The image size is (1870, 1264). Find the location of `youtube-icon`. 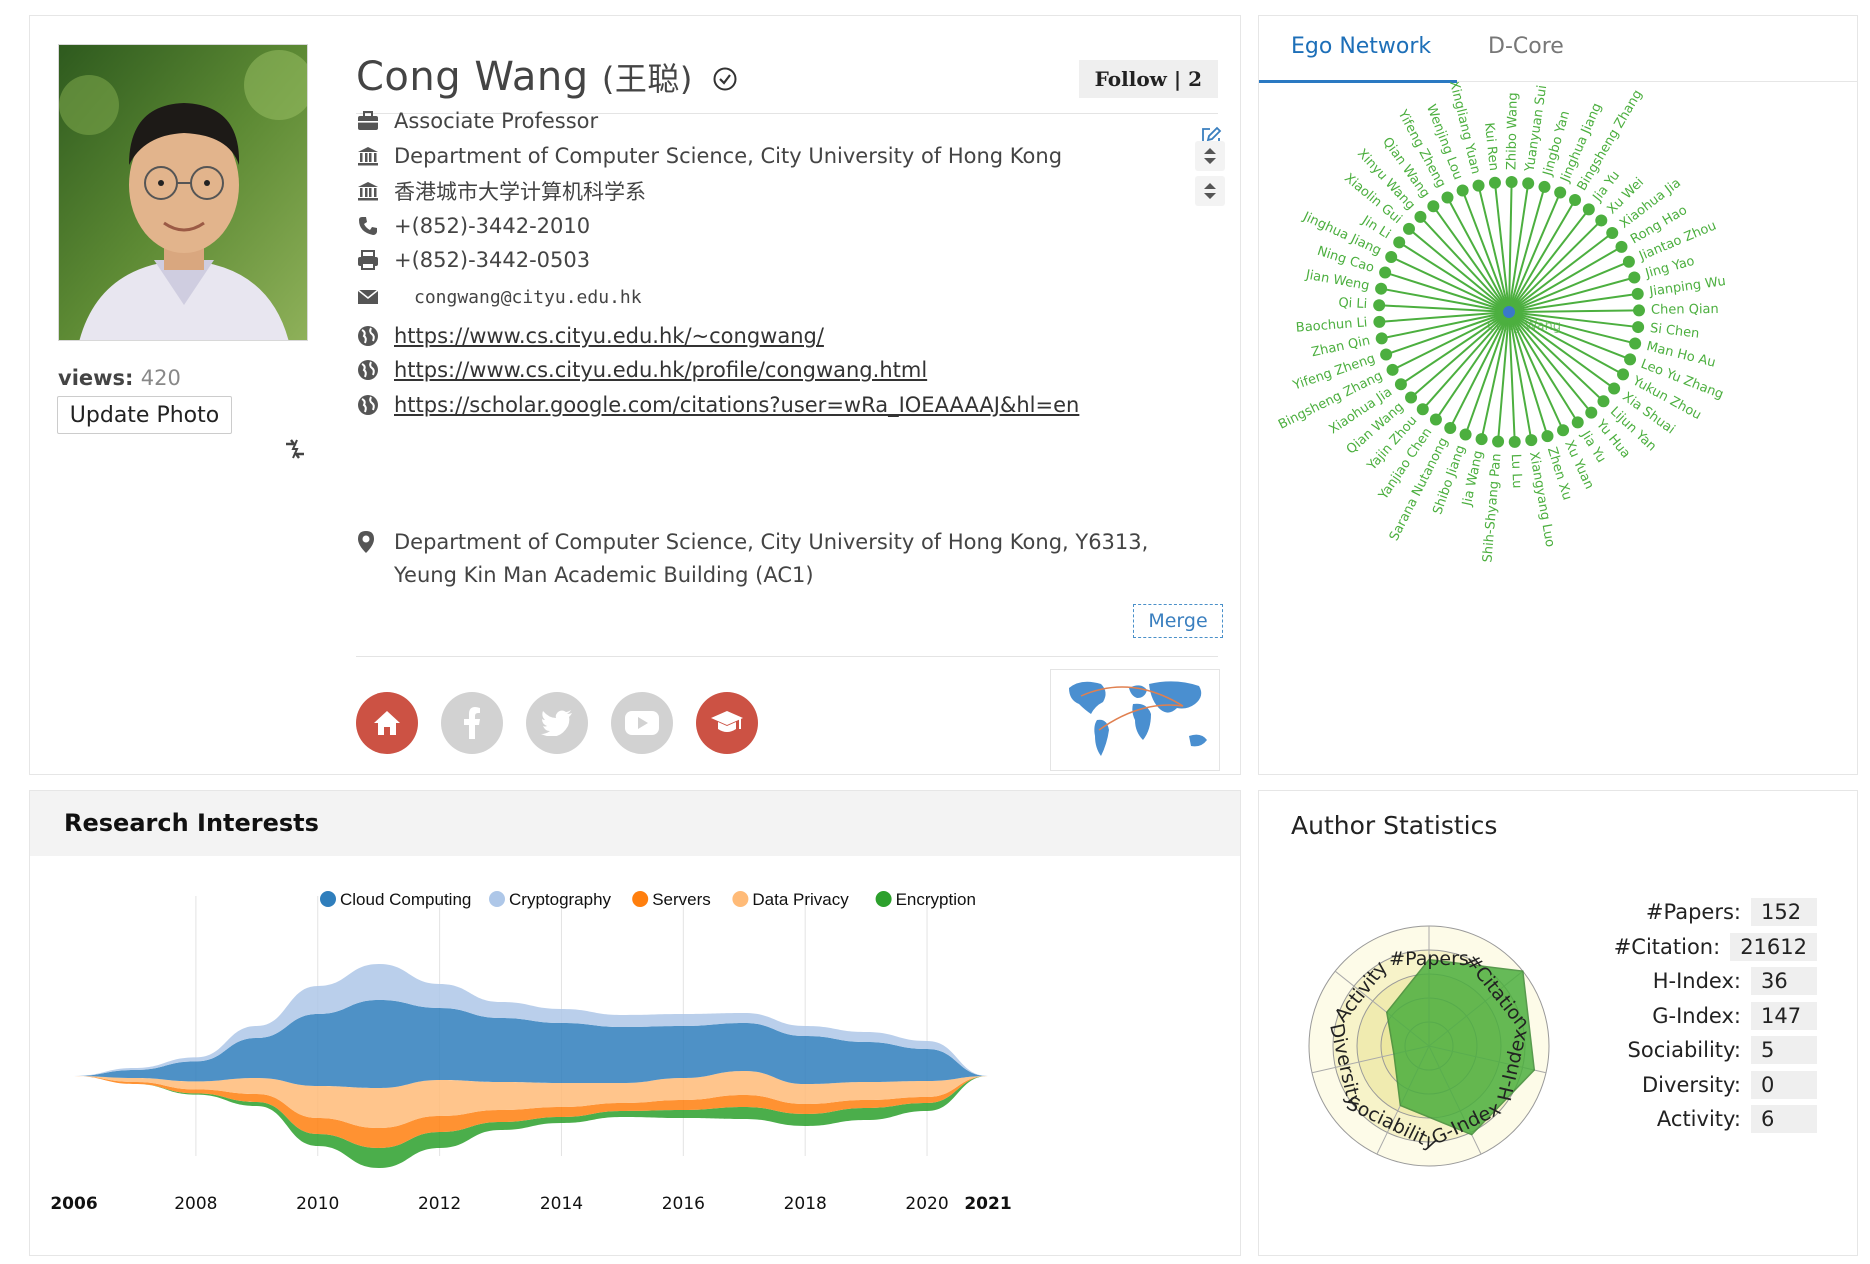

youtube-icon is located at coordinates (642, 723).